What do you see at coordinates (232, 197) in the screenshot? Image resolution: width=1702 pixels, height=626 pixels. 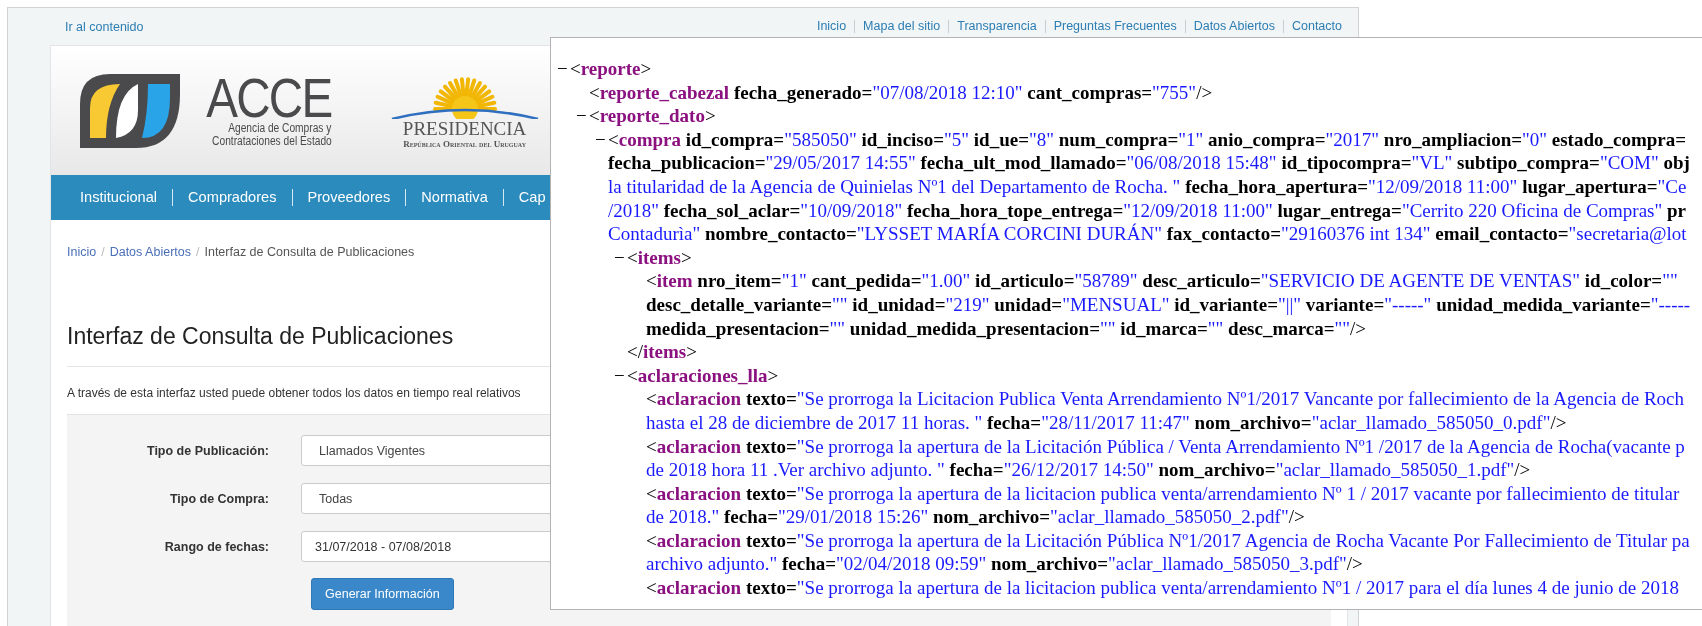 I see `nav-link: Compradores` at bounding box center [232, 197].